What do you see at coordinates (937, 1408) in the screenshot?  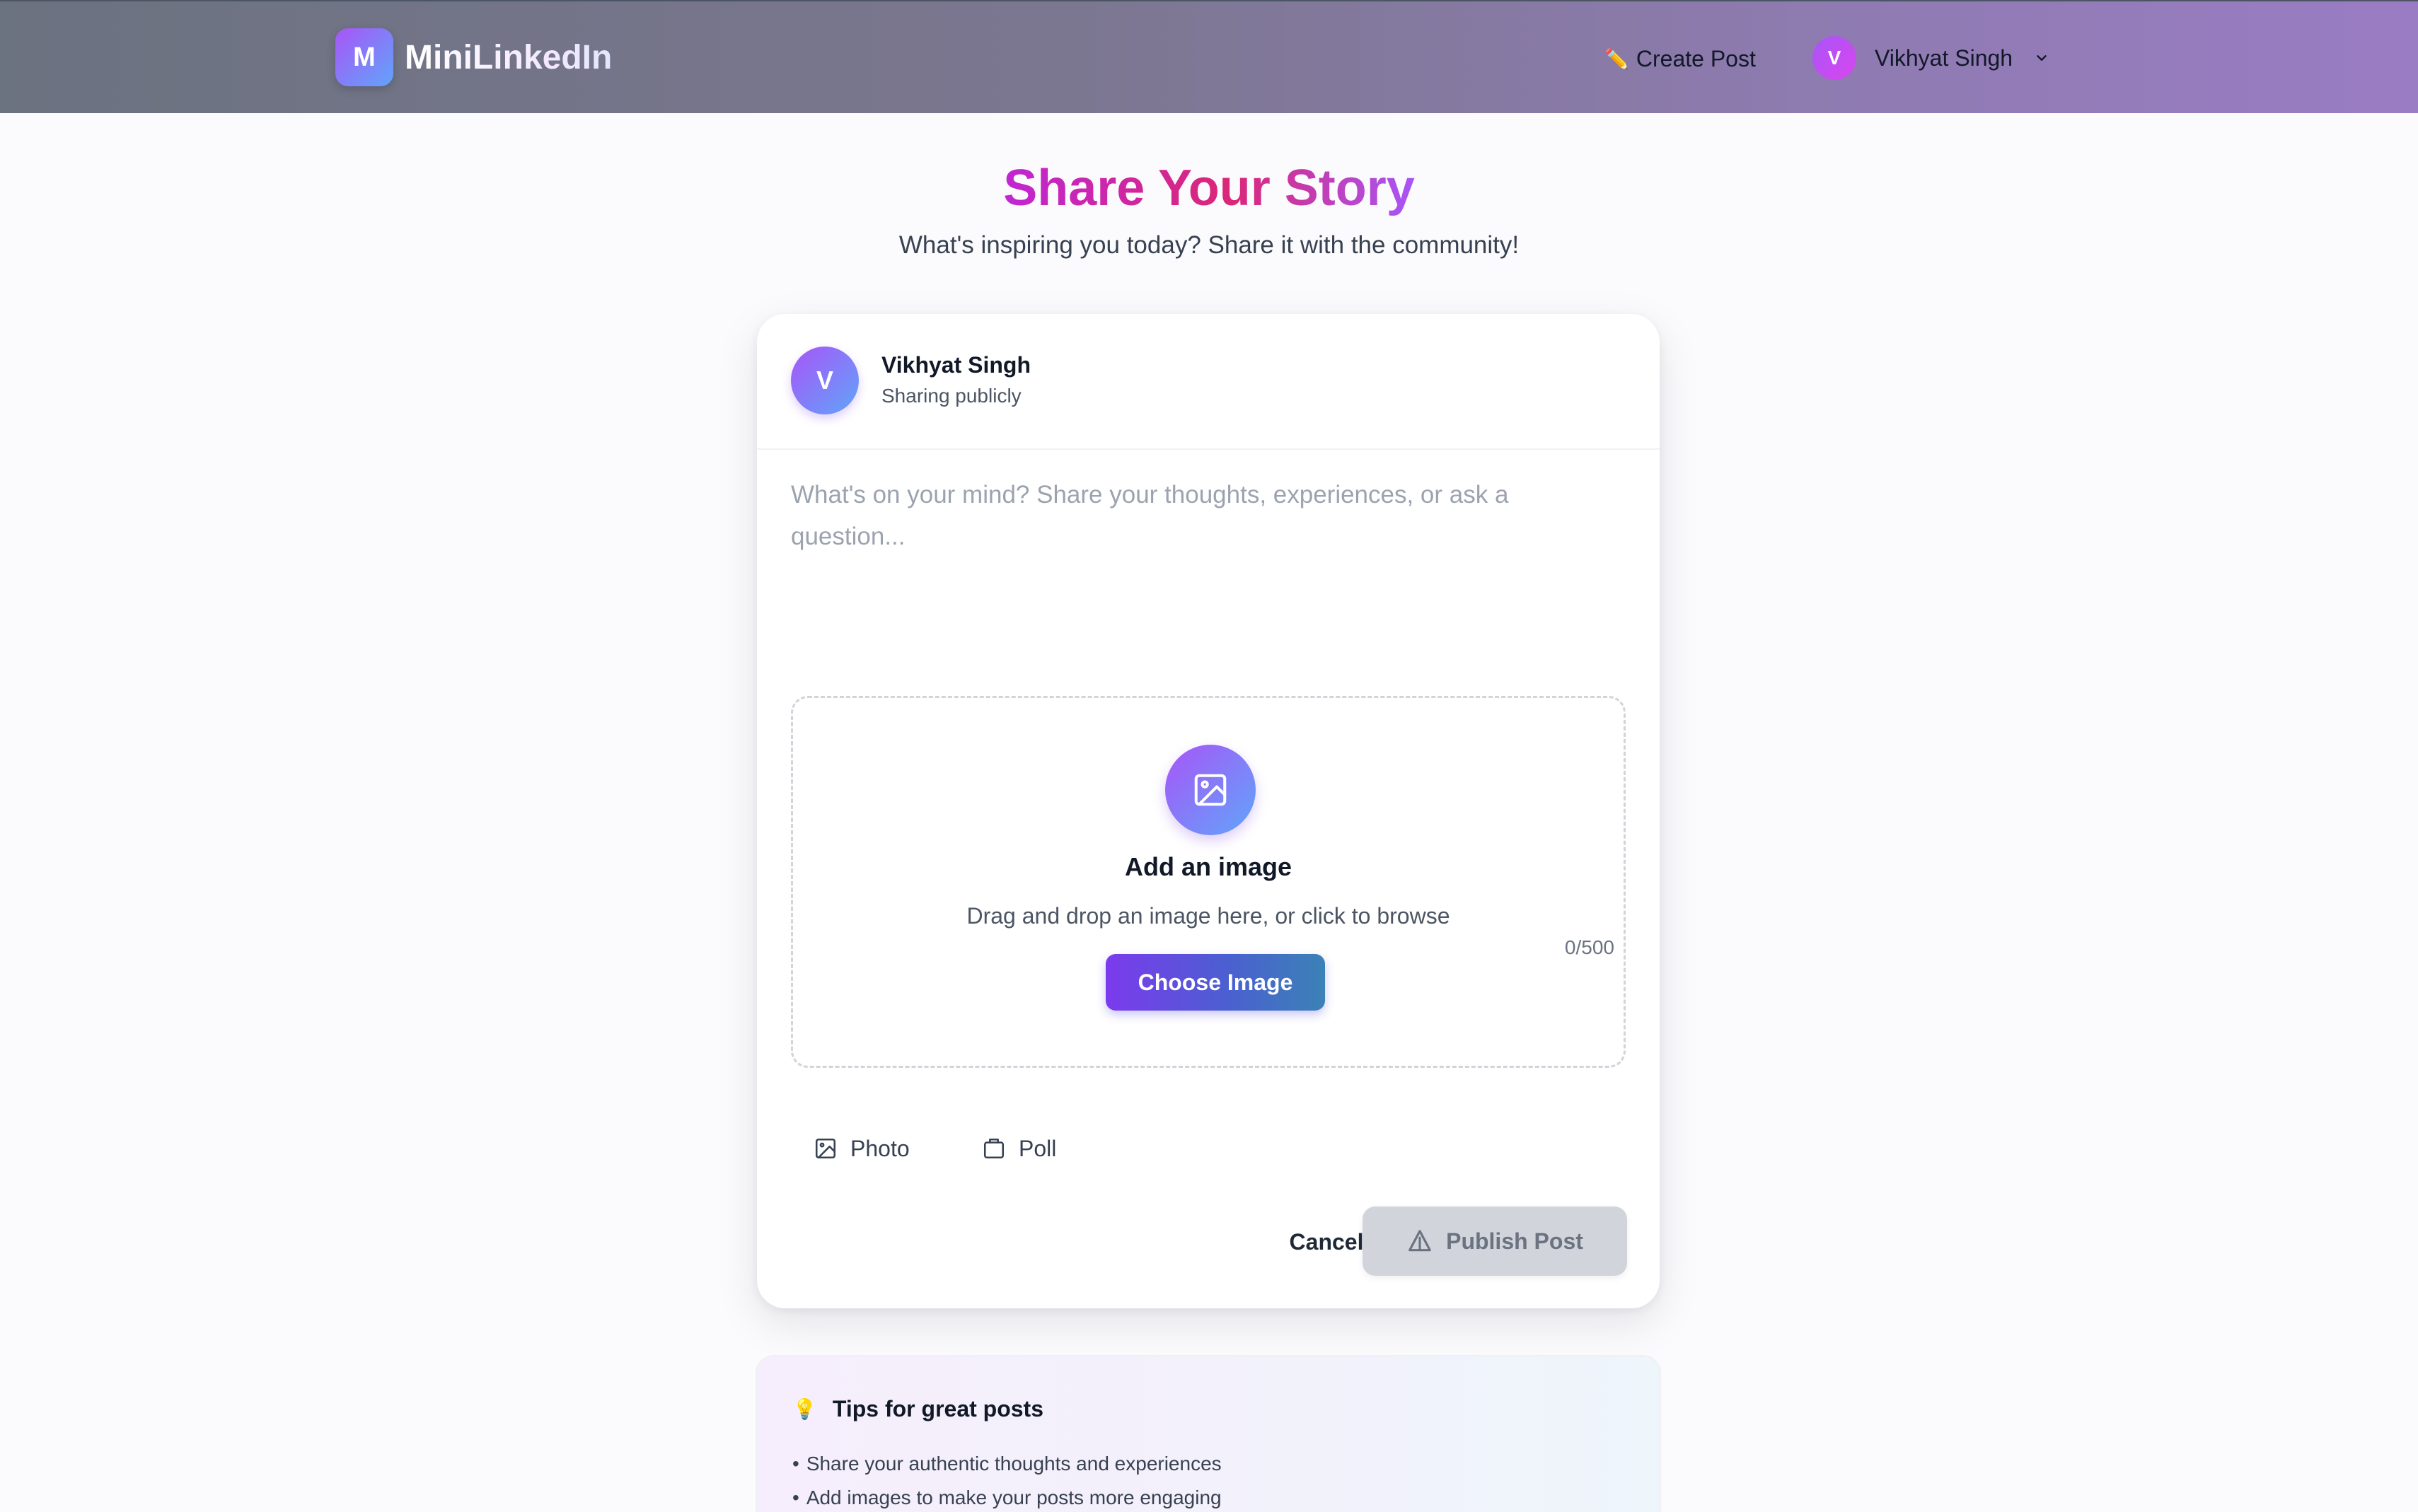 I see `tips-title-text: Tips for great posts` at bounding box center [937, 1408].